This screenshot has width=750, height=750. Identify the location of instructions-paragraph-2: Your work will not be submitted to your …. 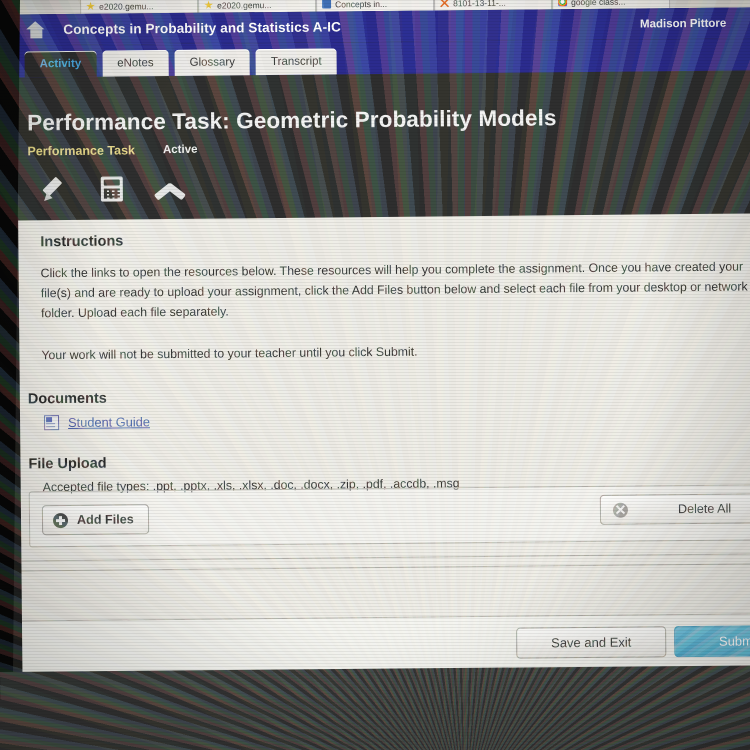
(229, 353).